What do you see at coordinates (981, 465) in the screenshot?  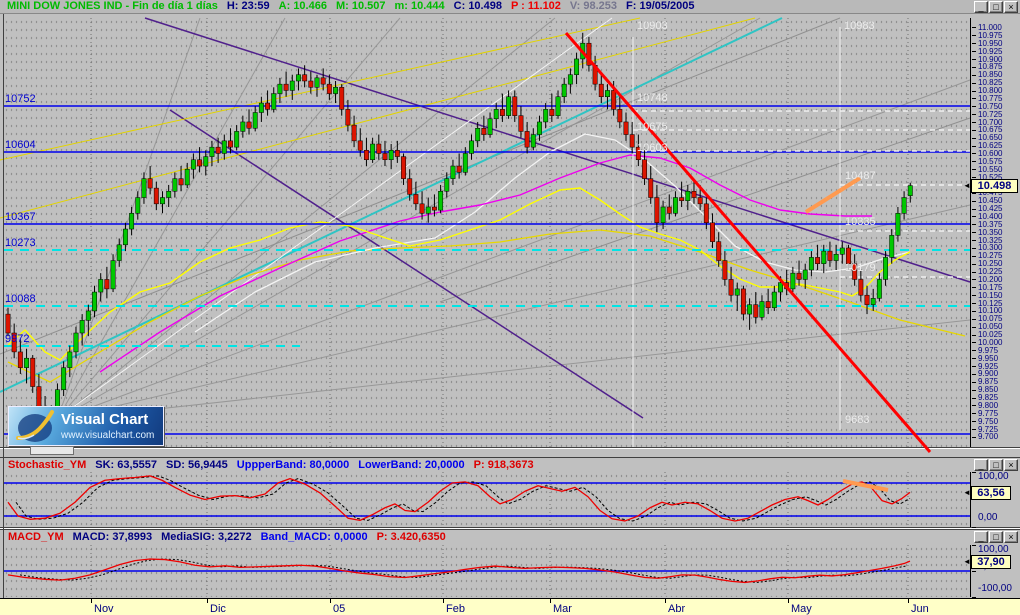 I see `stoch-minimize-button: _` at bounding box center [981, 465].